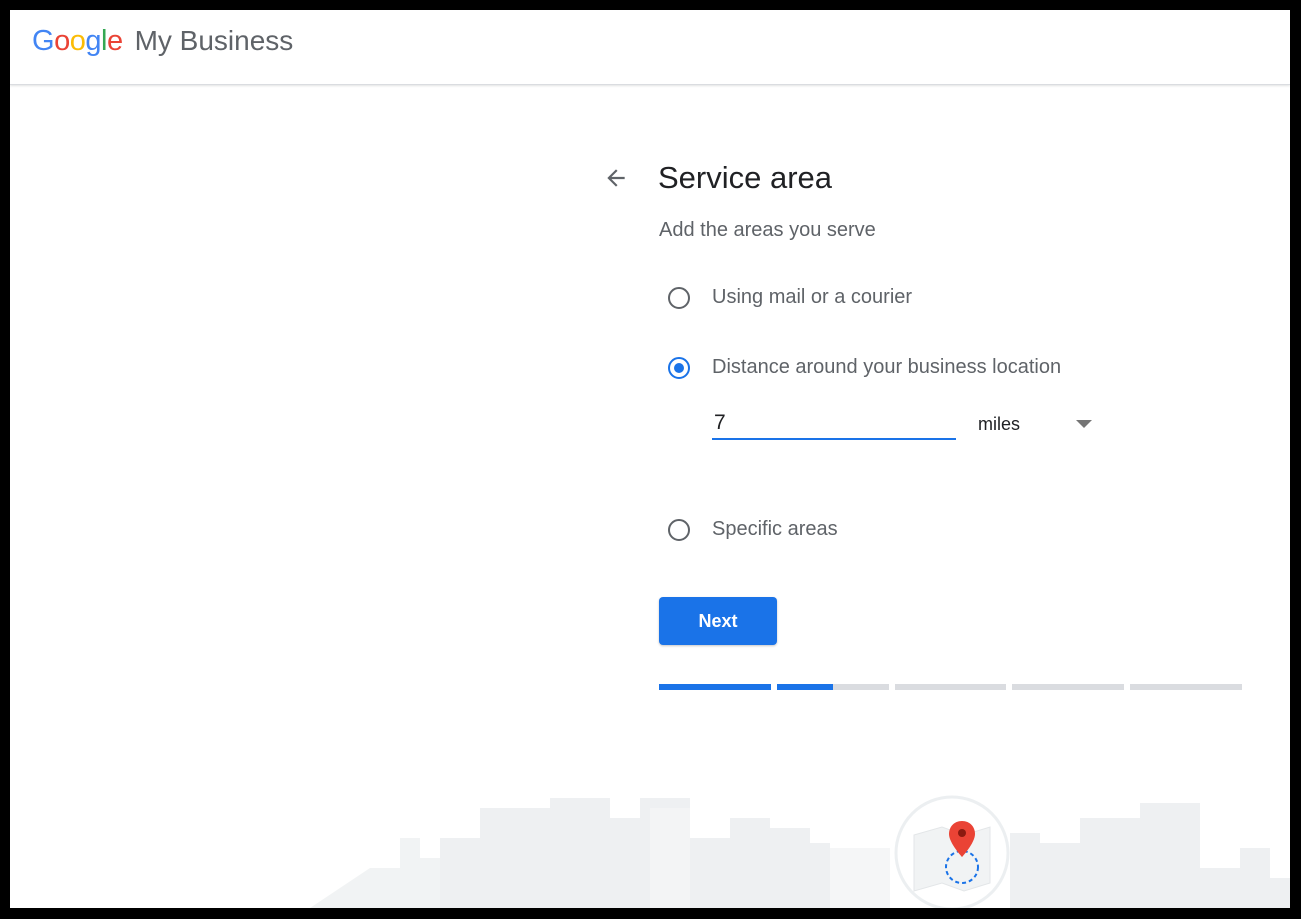 The width and height of the screenshot is (1301, 919). I want to click on map-pin-badge, so click(952, 851).